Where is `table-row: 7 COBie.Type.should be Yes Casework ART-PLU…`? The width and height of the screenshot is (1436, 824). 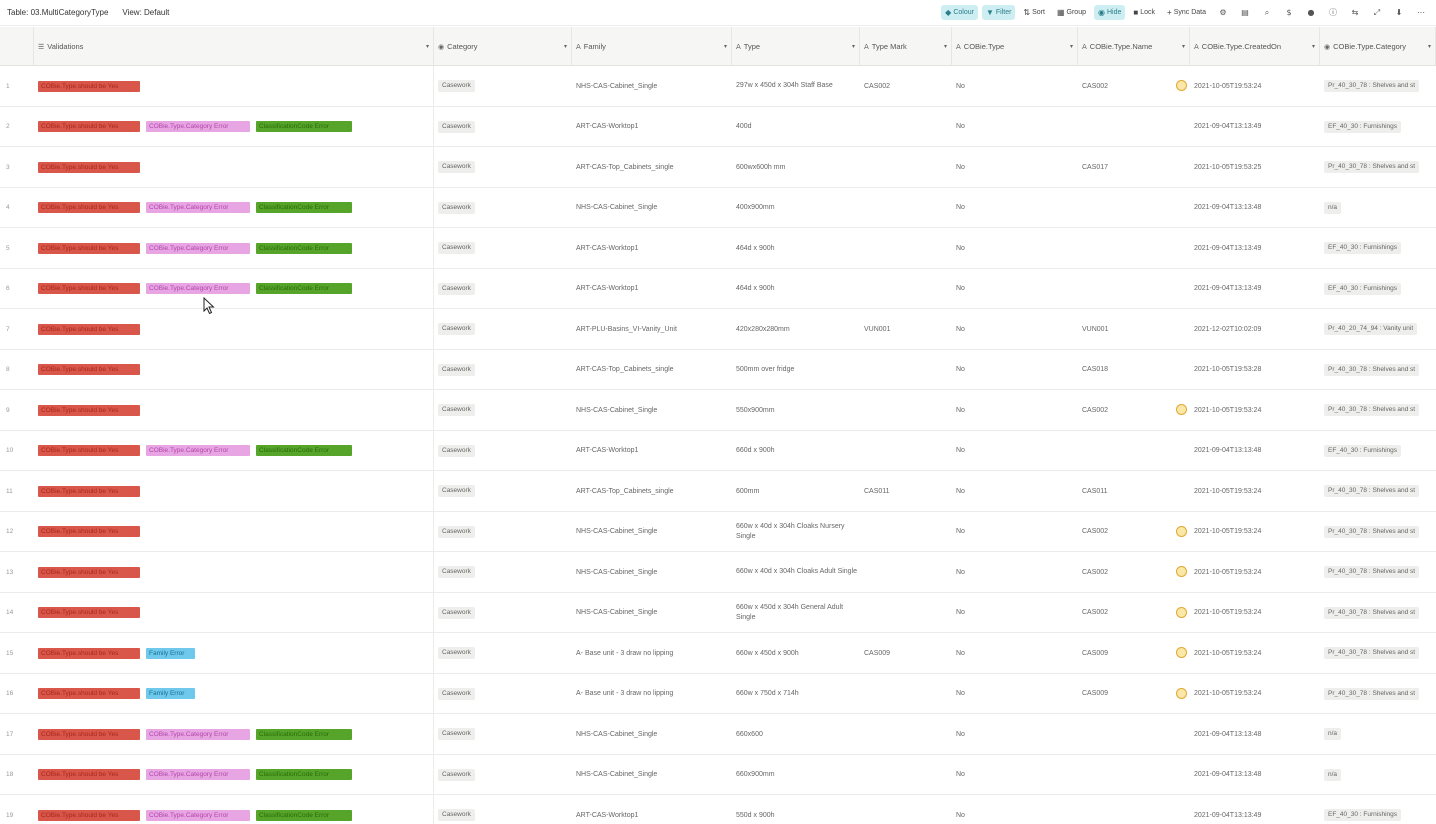
table-row: 7 COBie.Type.should be Yes Casework ART-PLU… is located at coordinates (718, 329).